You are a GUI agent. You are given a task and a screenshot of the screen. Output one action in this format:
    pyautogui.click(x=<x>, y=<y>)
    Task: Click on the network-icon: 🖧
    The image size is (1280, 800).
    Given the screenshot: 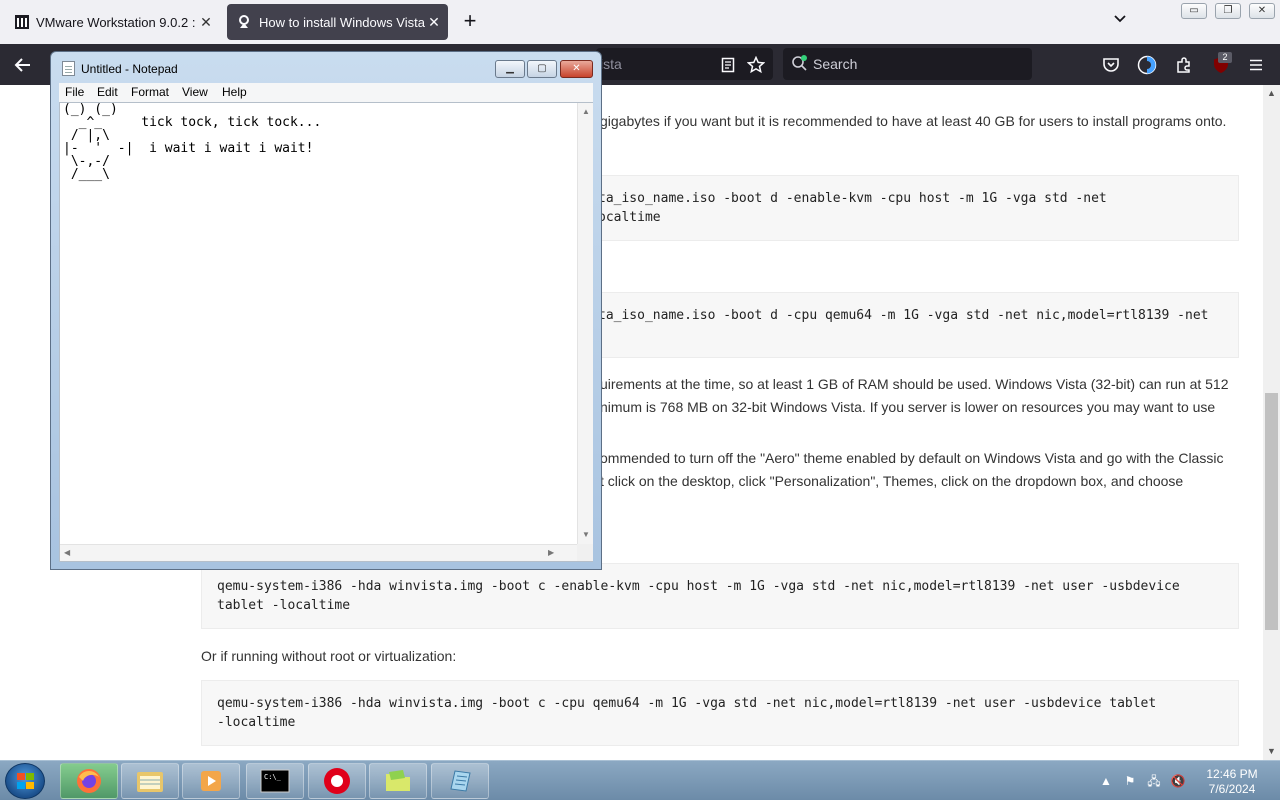 What is the action you would take?
    pyautogui.click(x=1154, y=781)
    